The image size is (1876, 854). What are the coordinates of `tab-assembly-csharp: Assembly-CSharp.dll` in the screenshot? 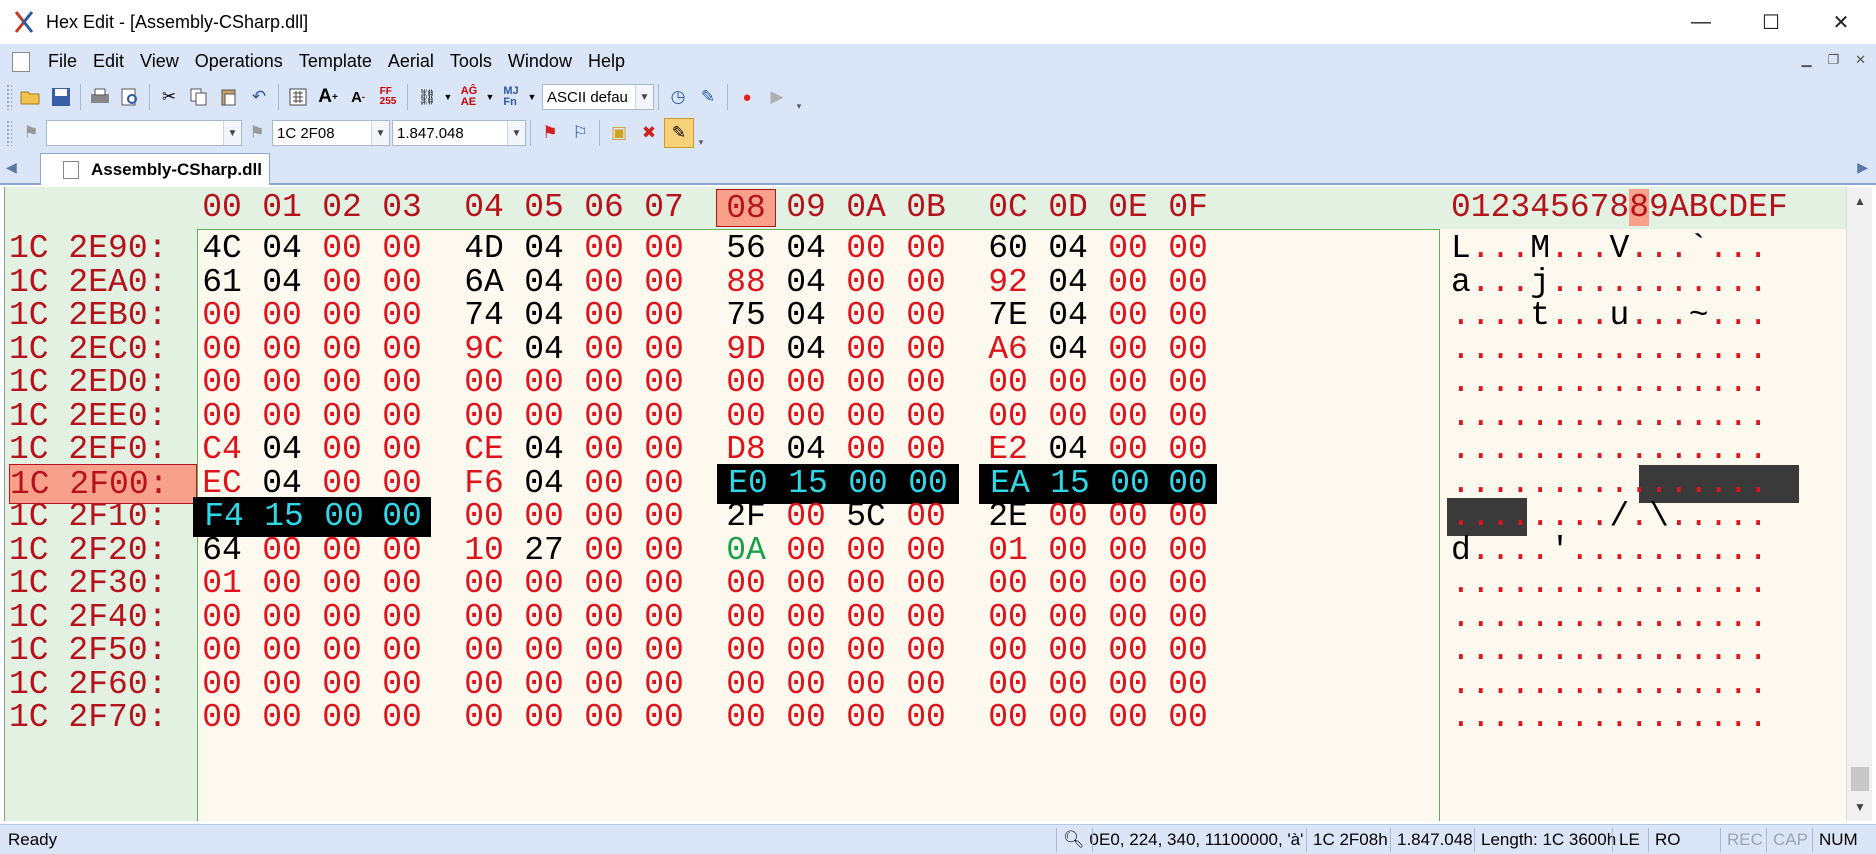 It's located at (155, 169).